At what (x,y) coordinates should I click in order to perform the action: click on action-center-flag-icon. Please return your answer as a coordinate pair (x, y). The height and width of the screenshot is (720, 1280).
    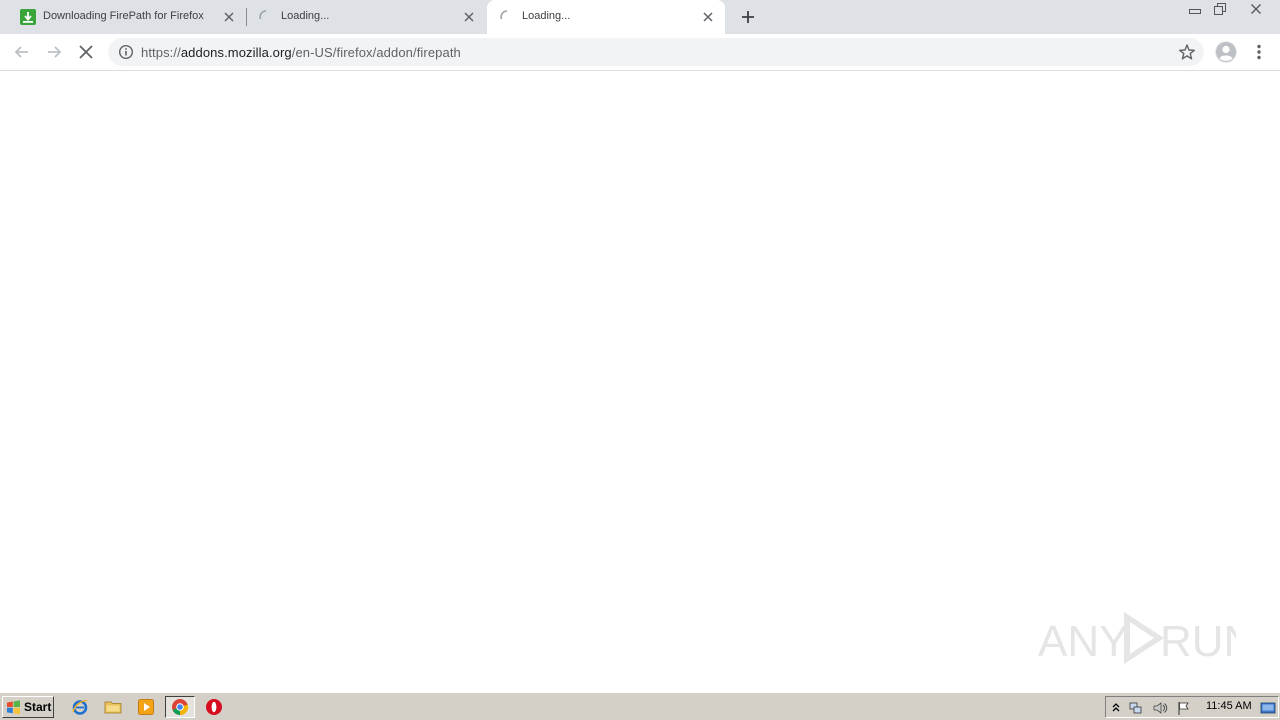
    Looking at the image, I should click on (1184, 708).